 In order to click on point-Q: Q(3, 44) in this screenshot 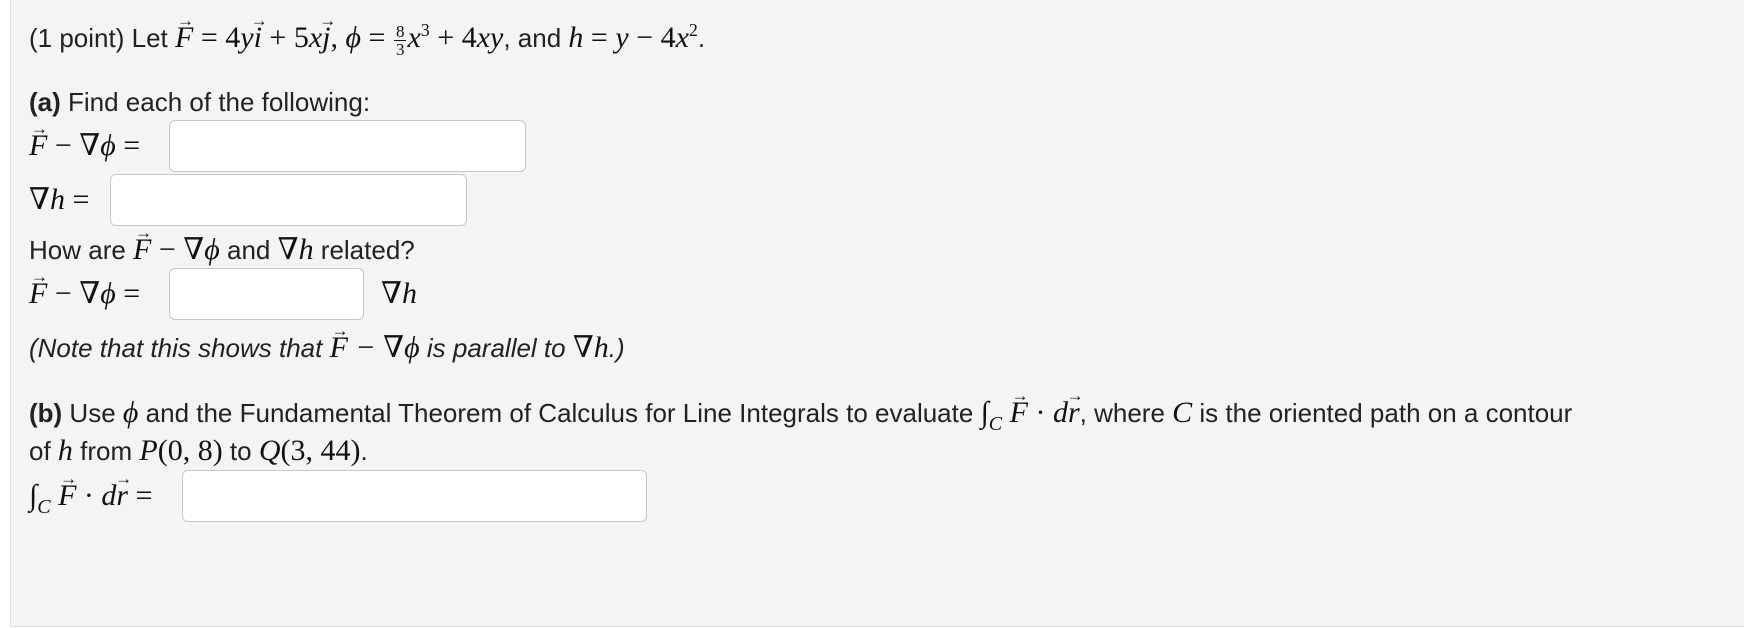, I will do `click(309, 450)`.